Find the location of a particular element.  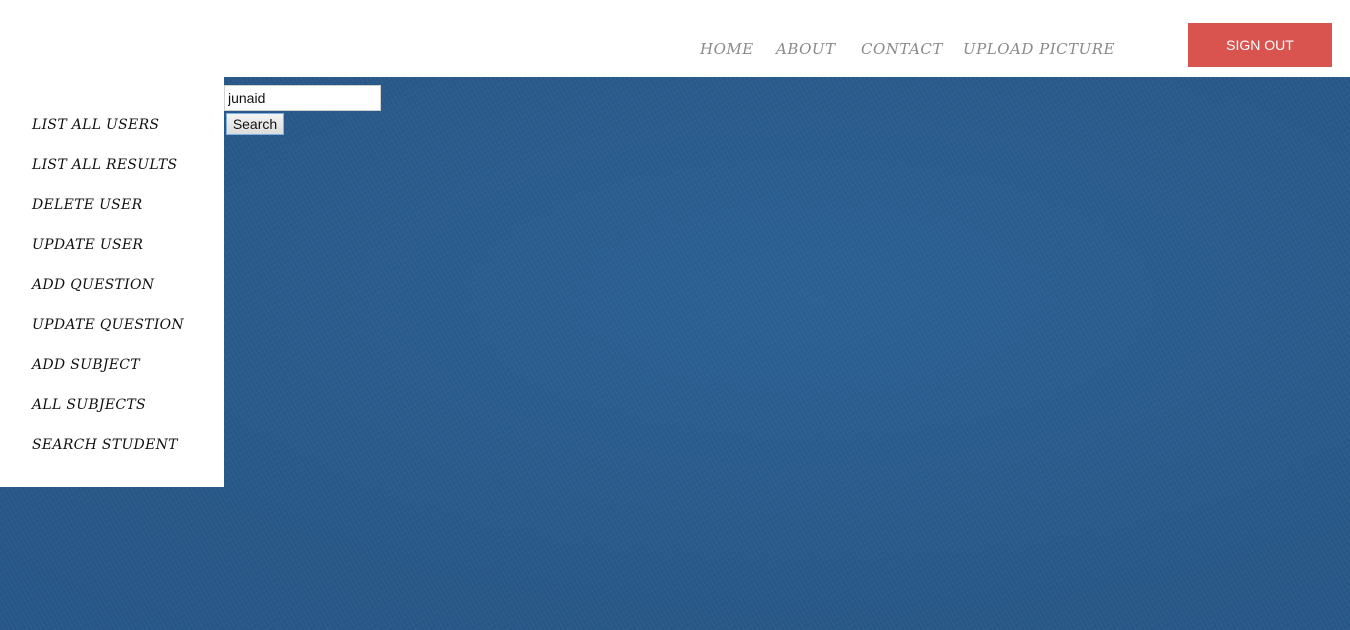

sidebar-item-add-question: ADD QUESTION is located at coordinates (108, 295).